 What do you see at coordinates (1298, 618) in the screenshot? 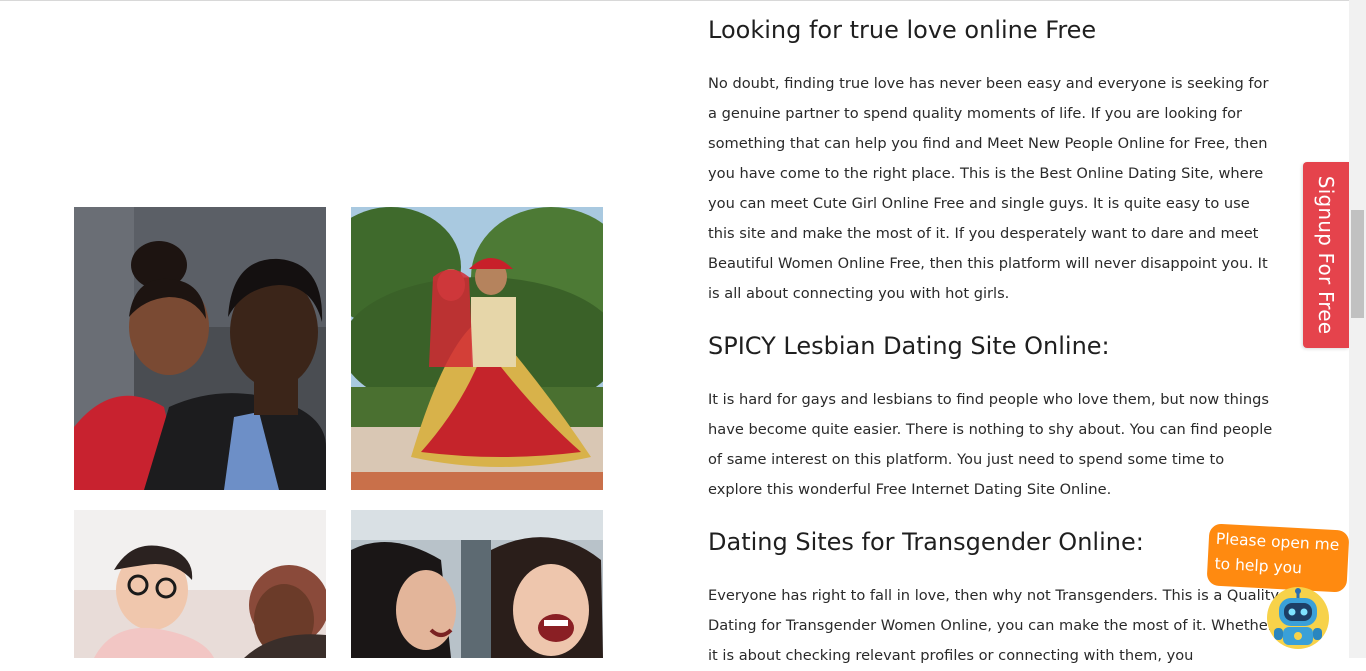
I see `robot-icon` at bounding box center [1298, 618].